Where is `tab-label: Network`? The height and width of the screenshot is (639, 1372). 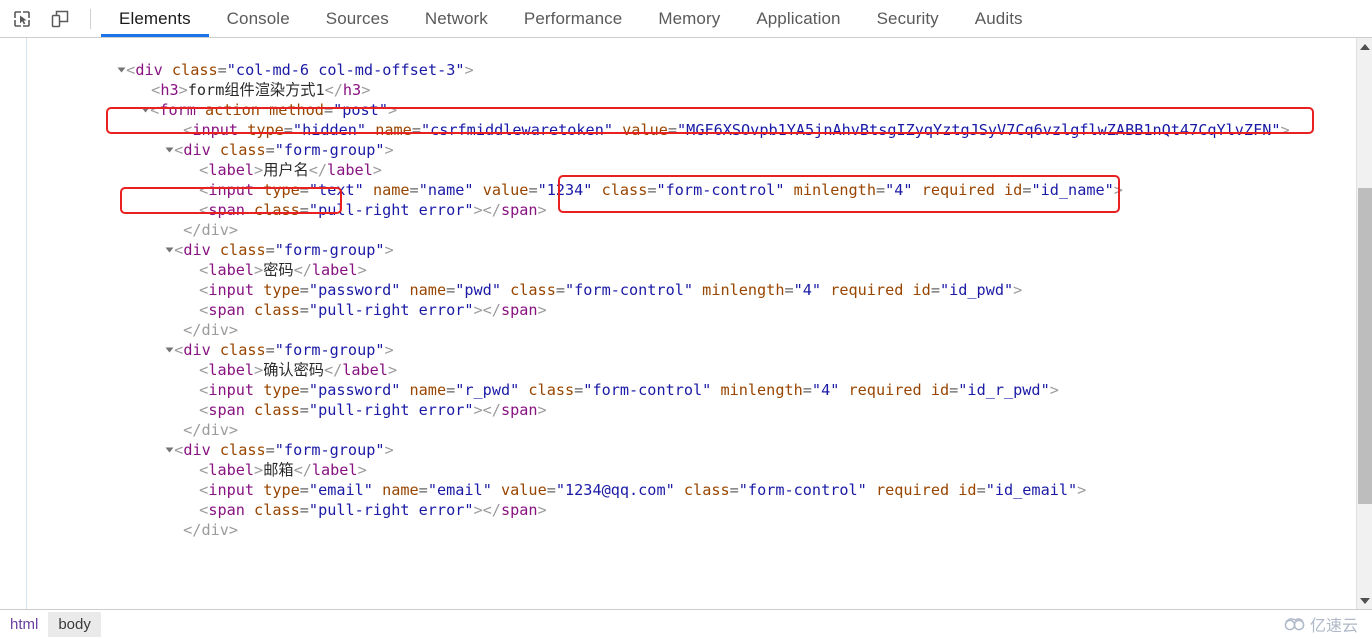 tab-label: Network is located at coordinates (456, 18).